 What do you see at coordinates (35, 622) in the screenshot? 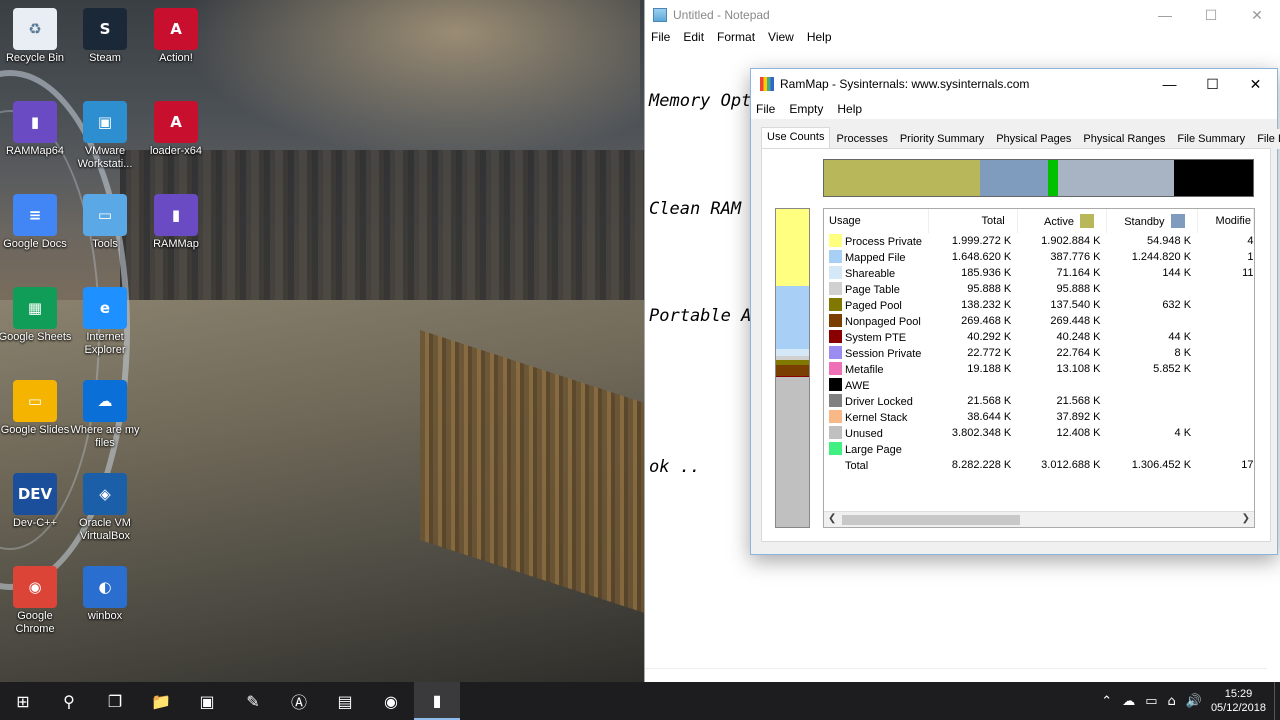
I see `desktop-icon-label: Google Chrome` at bounding box center [35, 622].